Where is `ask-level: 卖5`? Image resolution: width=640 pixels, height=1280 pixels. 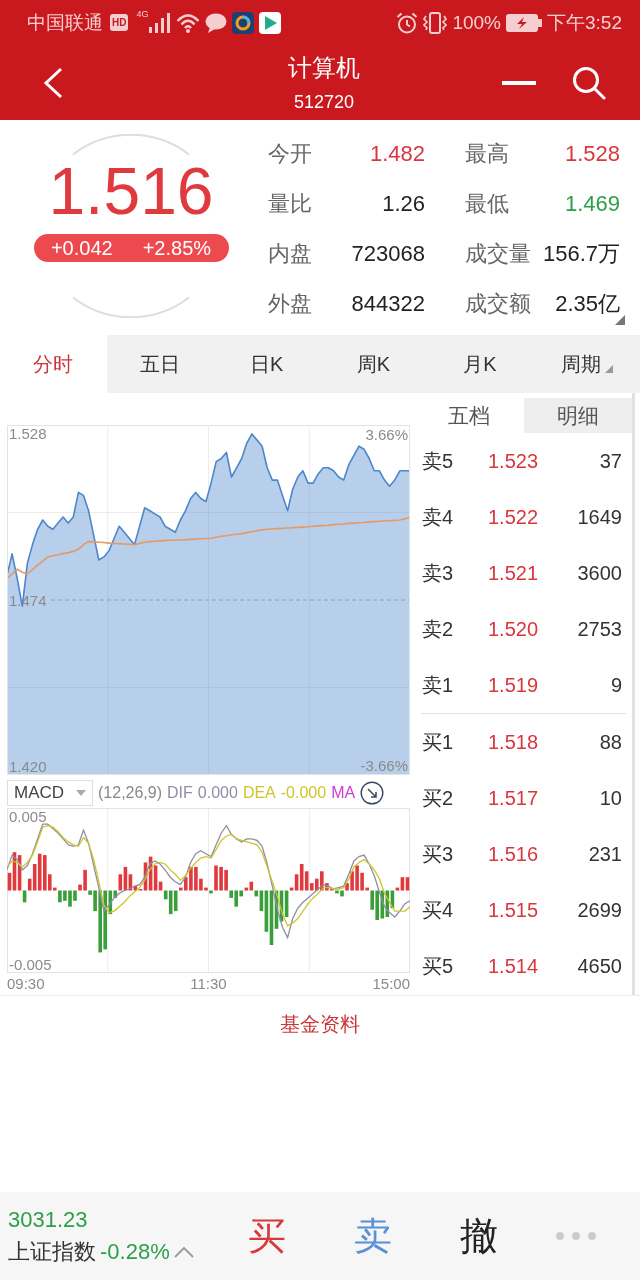 ask-level: 卖5 is located at coordinates (438, 461).